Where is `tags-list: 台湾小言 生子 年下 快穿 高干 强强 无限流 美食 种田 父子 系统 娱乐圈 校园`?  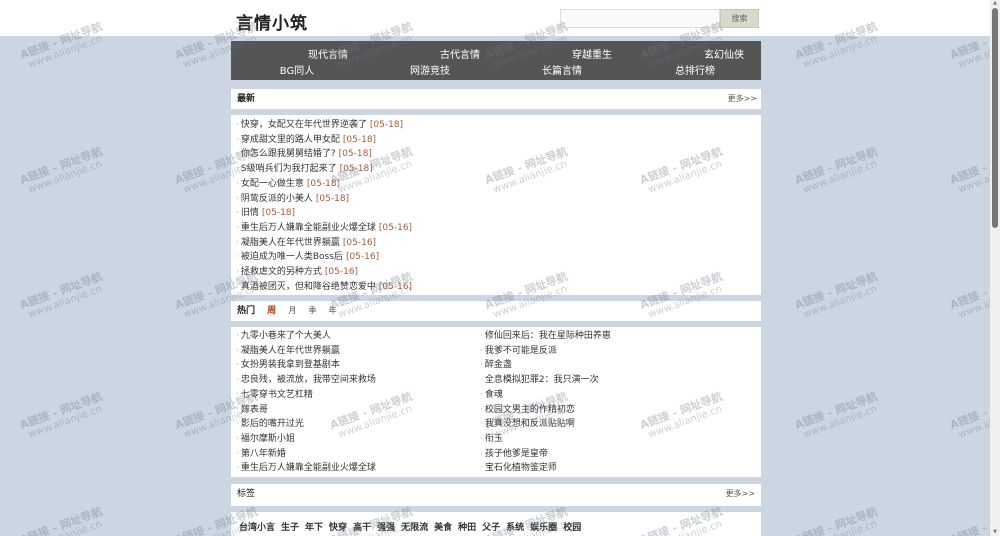
tags-list: 台湾小言 生子 年下 快穿 高干 强强 无限流 美食 种田 父子 系统 娱乐圈 校园 is located at coordinates (496, 524).